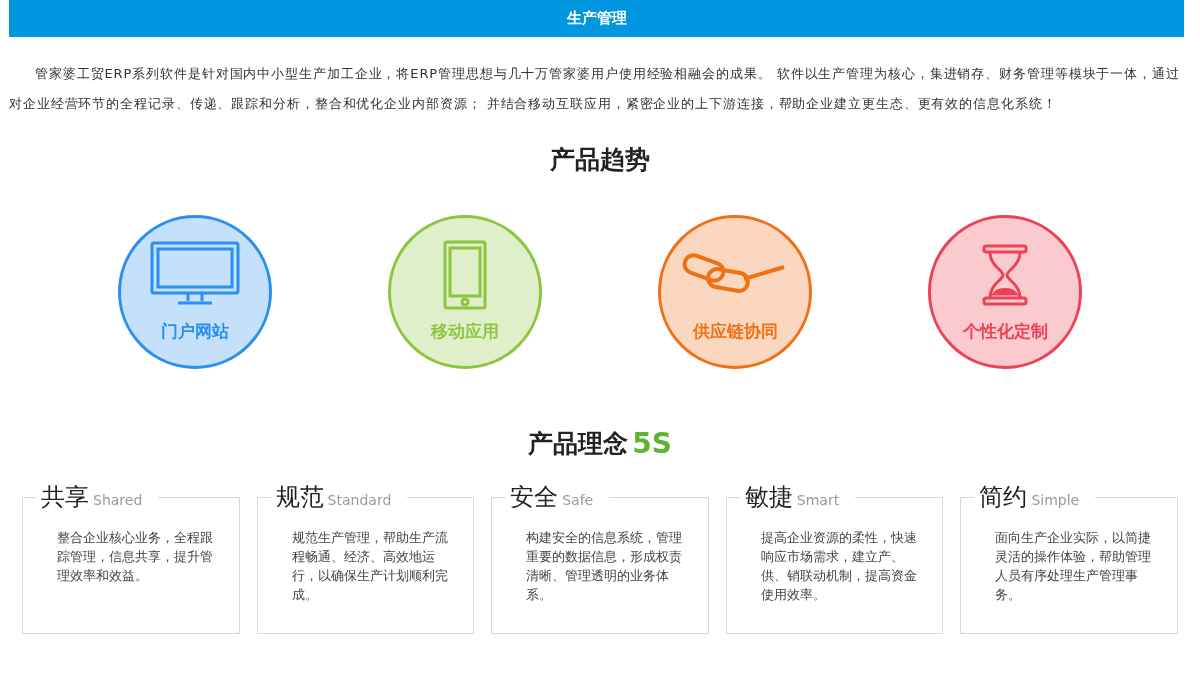  Describe the element at coordinates (370, 566) in the screenshot. I see `card-text: 规范生产管理，帮助生产流程畅通、经济、高效地运行，以确保生产计划顺利完成。` at that location.